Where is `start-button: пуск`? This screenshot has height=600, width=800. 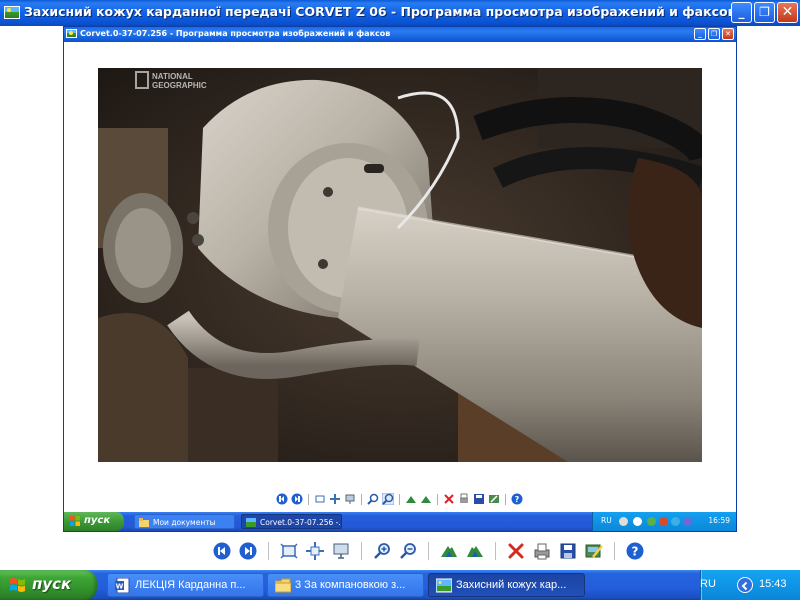
start-button: пуск is located at coordinates (48, 585).